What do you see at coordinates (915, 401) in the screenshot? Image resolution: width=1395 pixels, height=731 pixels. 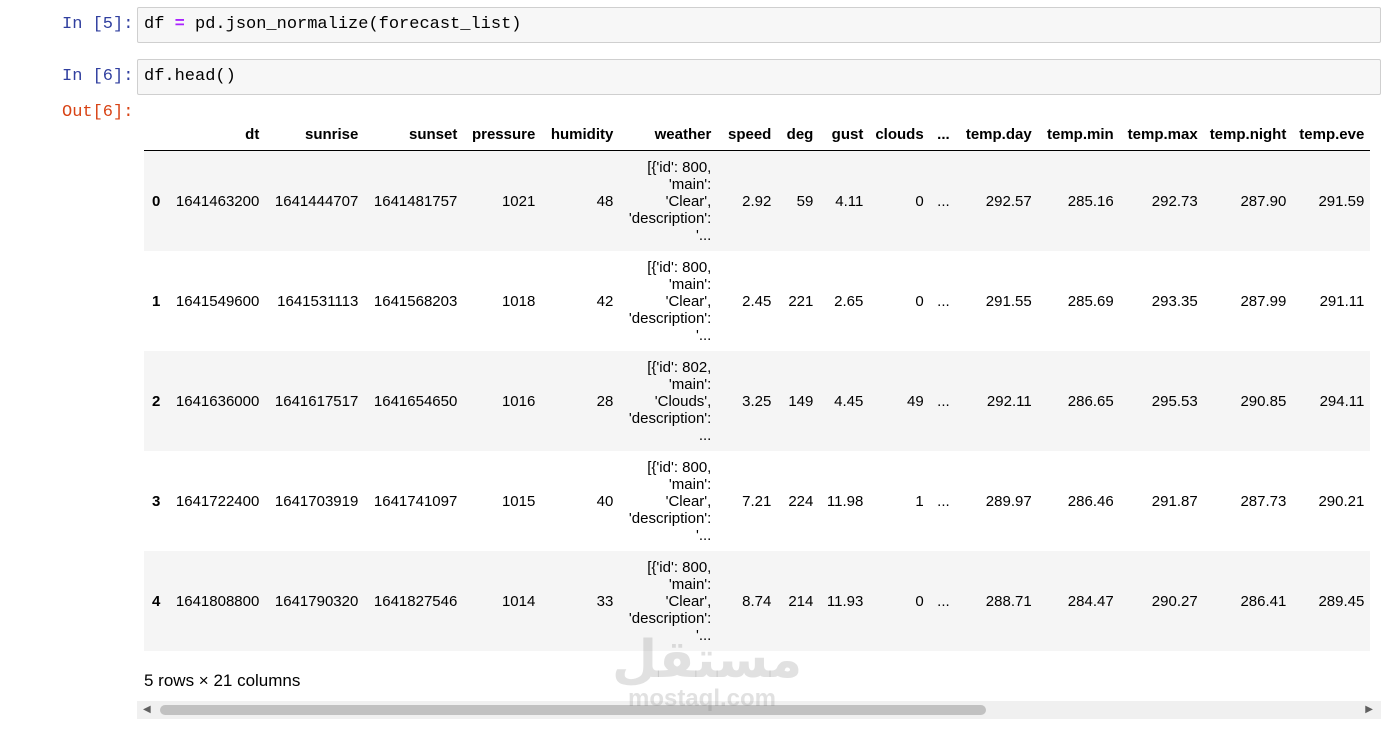 I see `table-cell: 49` at bounding box center [915, 401].